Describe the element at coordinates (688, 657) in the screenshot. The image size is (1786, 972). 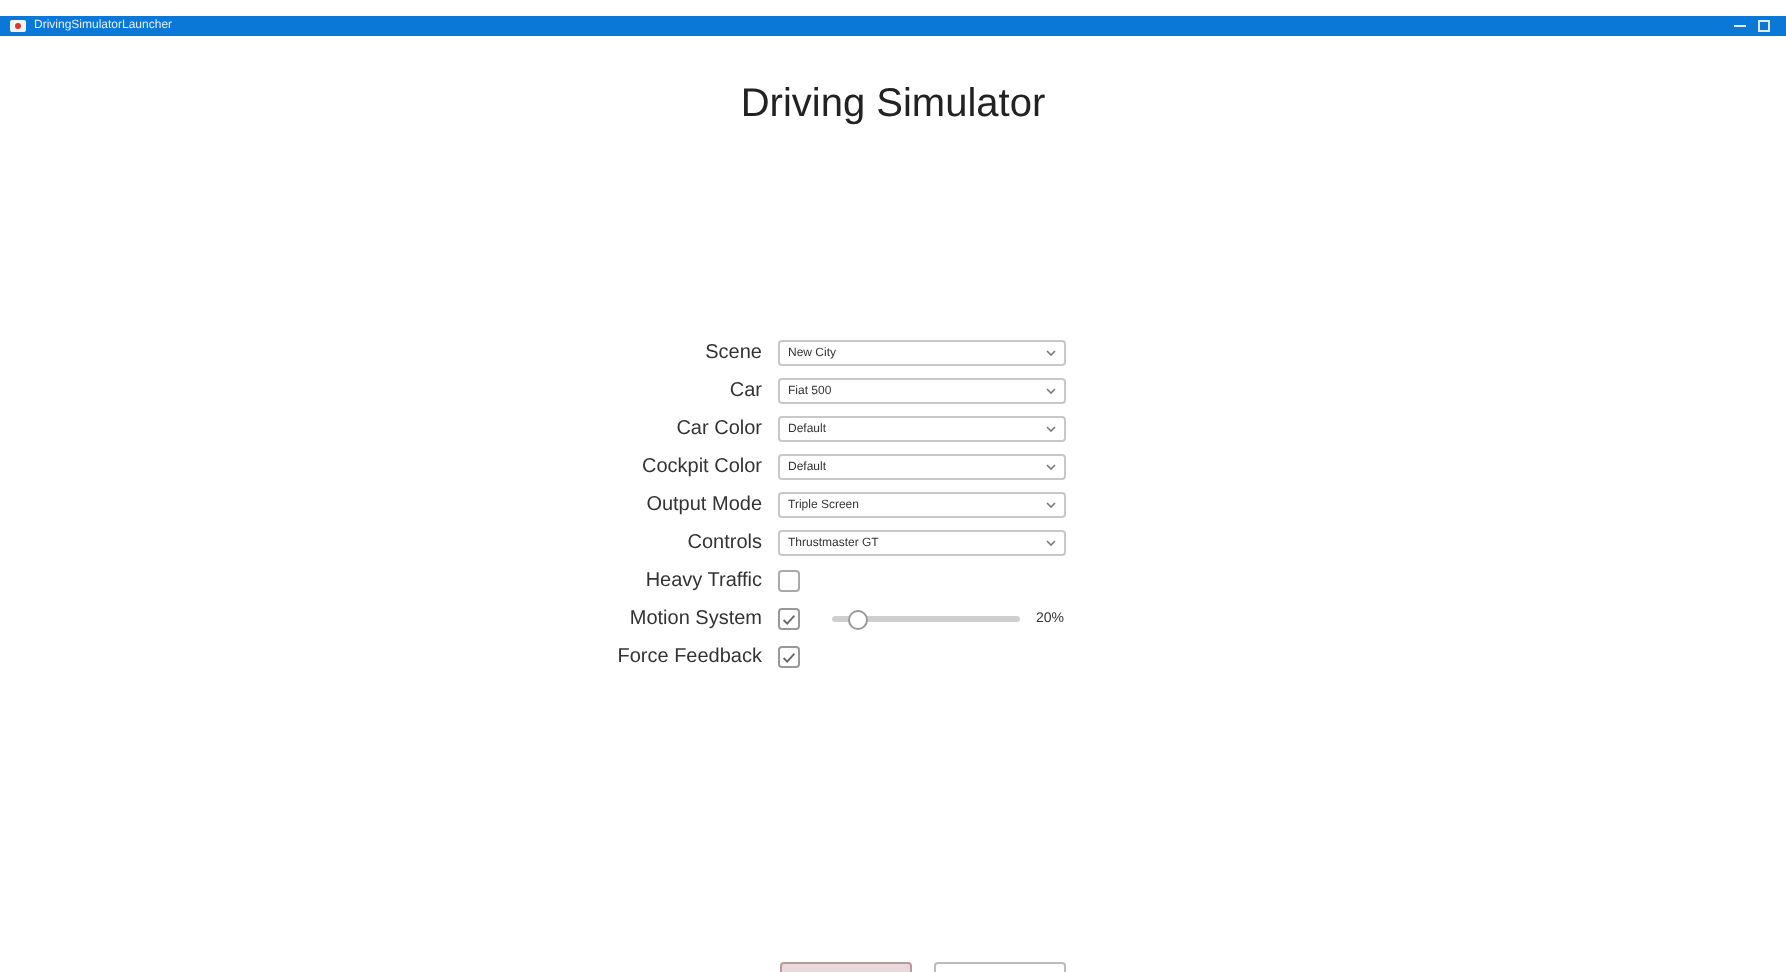
I see `field-label: Force Feedback` at that location.